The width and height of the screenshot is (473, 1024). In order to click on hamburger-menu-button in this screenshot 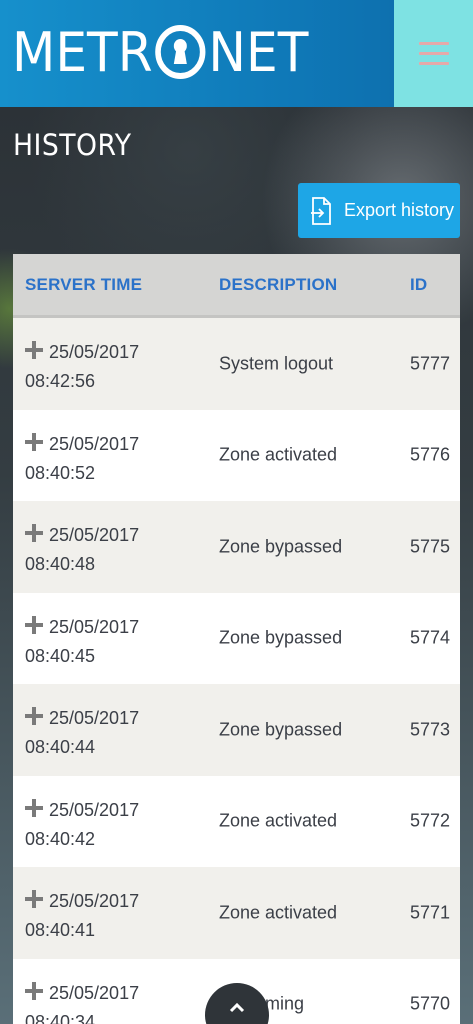, I will do `click(433, 53)`.